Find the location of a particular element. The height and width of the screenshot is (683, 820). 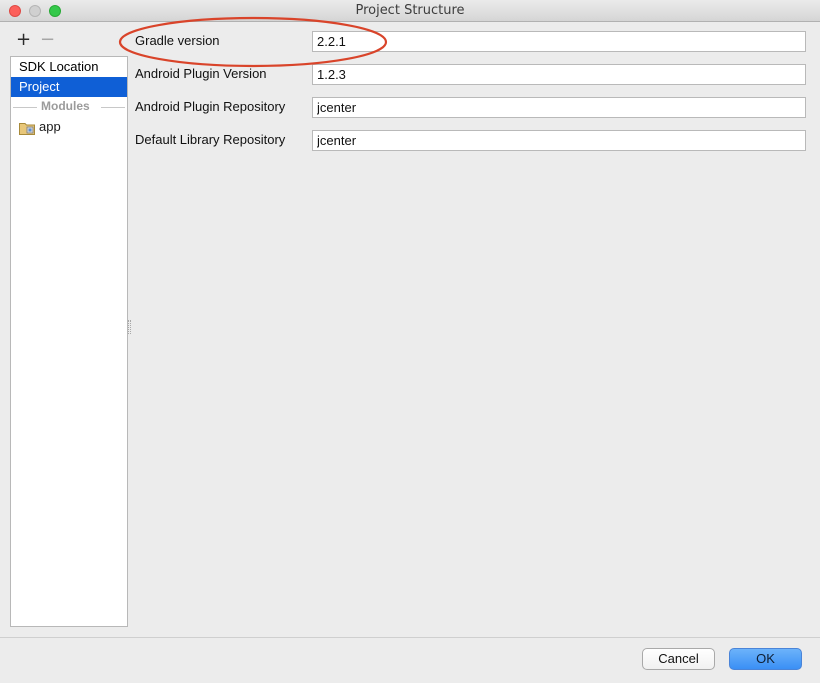

sidebar-item-app-label: app is located at coordinates (50, 126).